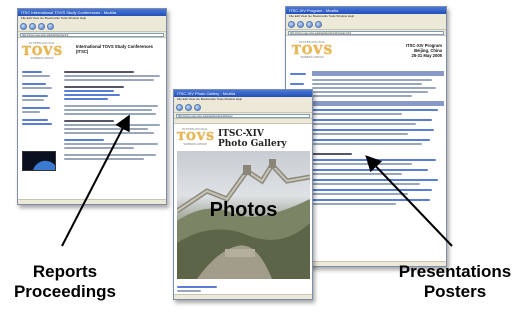  What do you see at coordinates (455, 271) in the screenshot?
I see `presentations-label-line1: Presentations` at bounding box center [455, 271].